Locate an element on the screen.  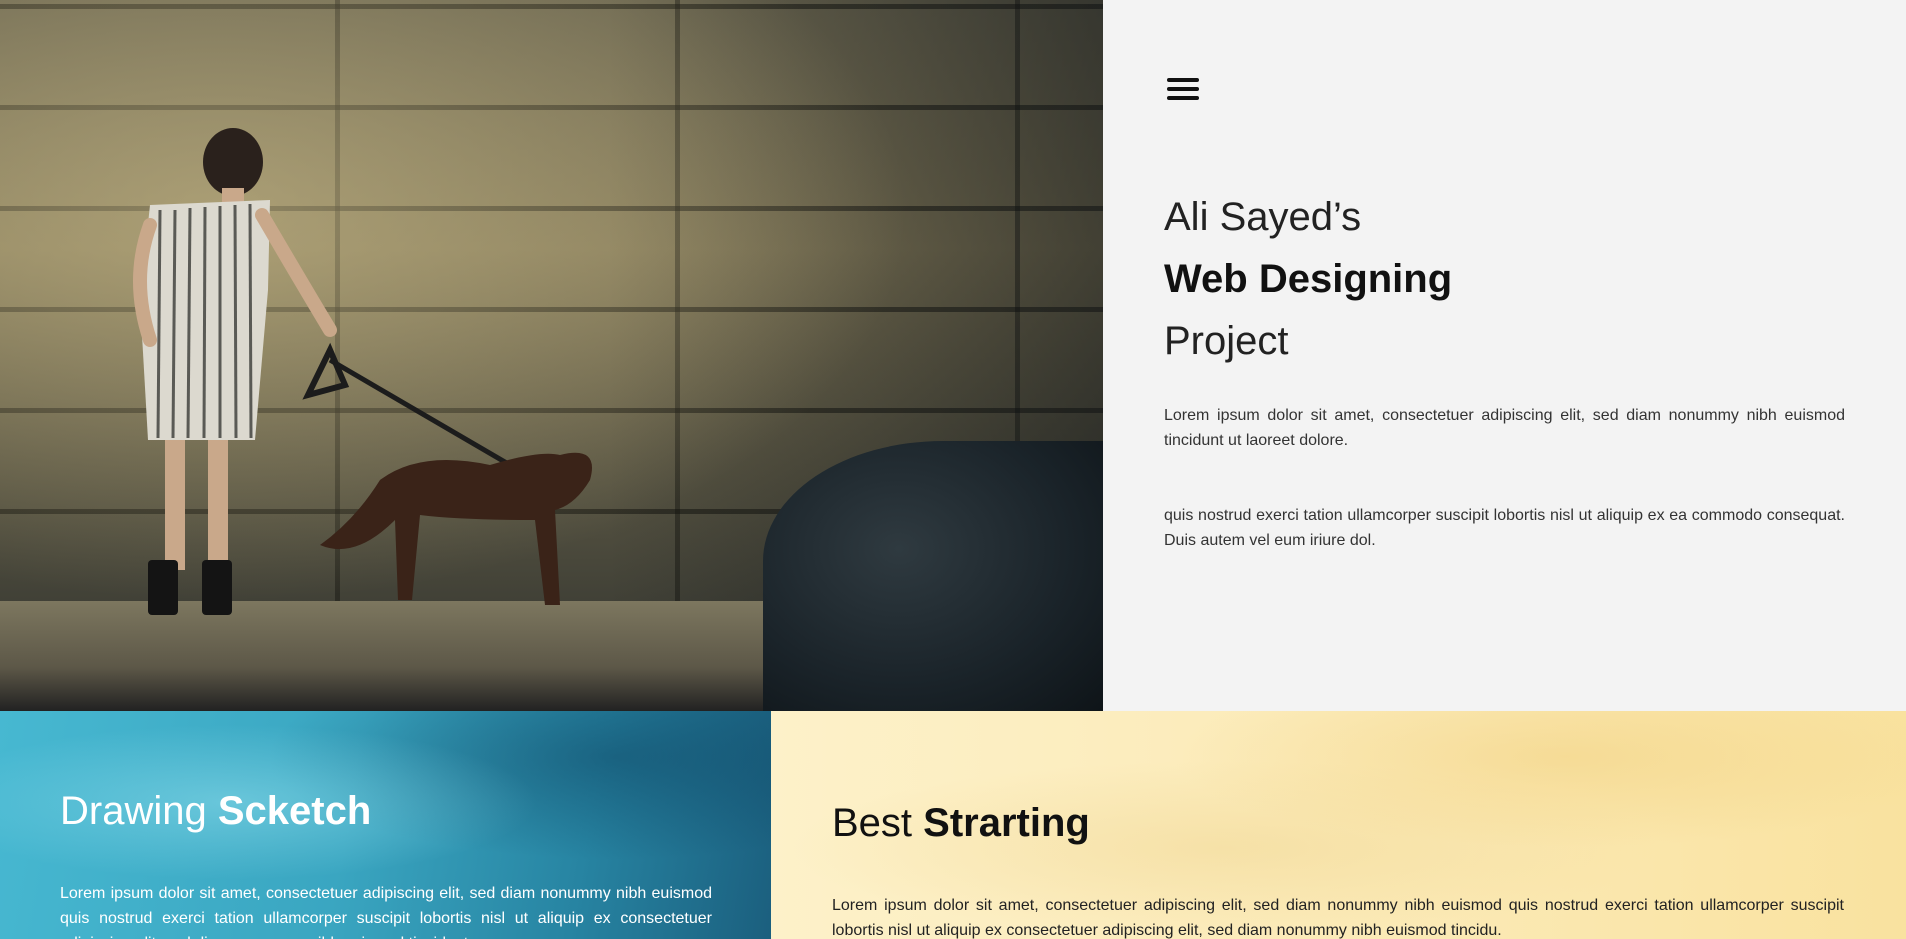
card-title-light: Drawing is located at coordinates (139, 811).